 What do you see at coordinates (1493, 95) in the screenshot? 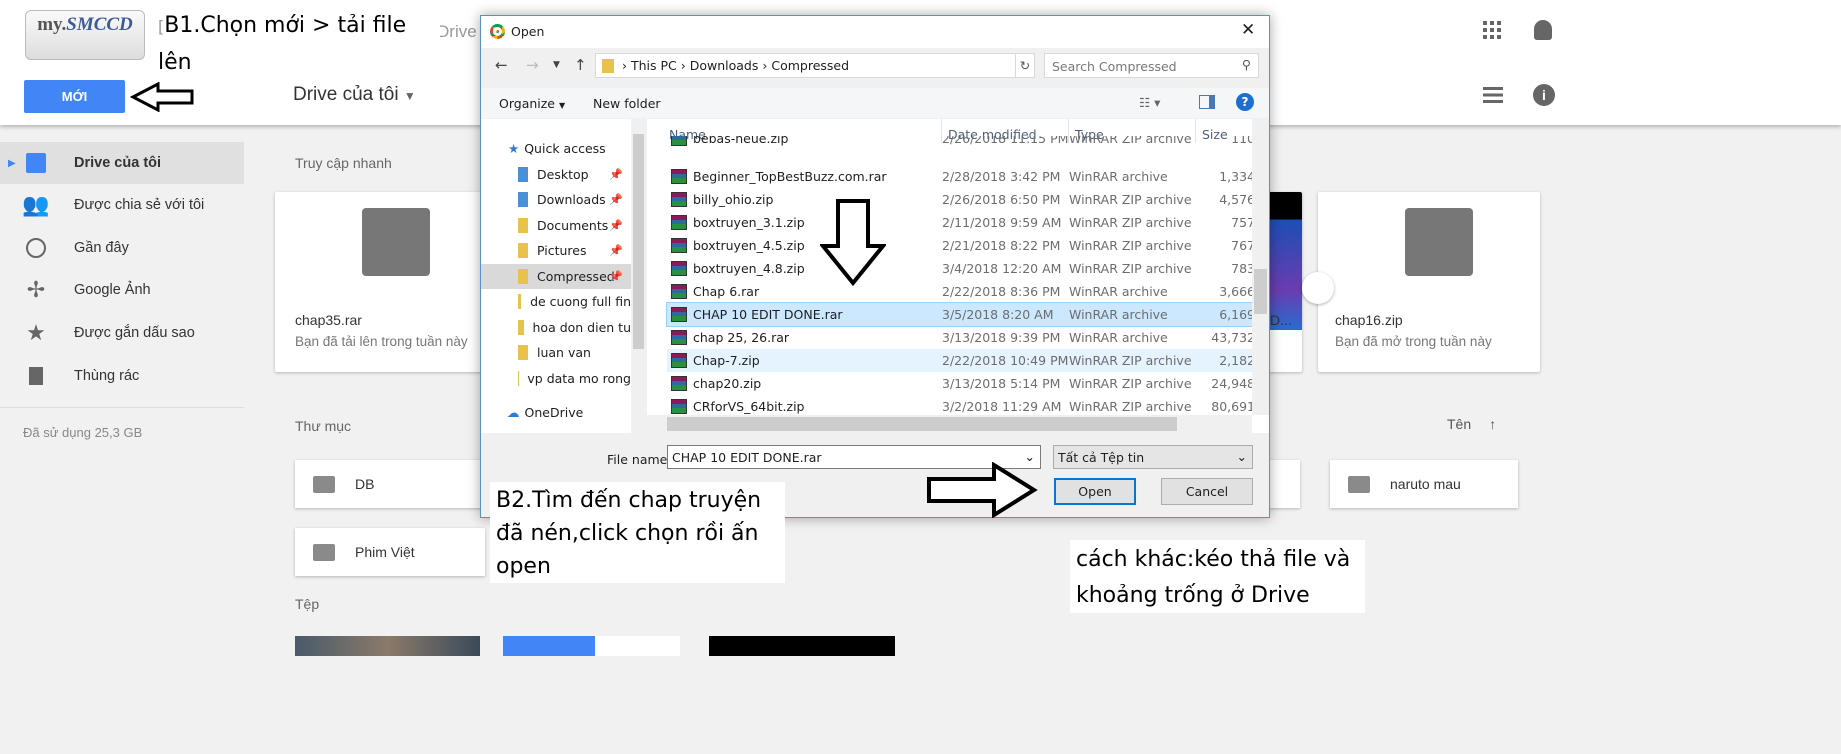
I see `list-view-icon` at bounding box center [1493, 95].